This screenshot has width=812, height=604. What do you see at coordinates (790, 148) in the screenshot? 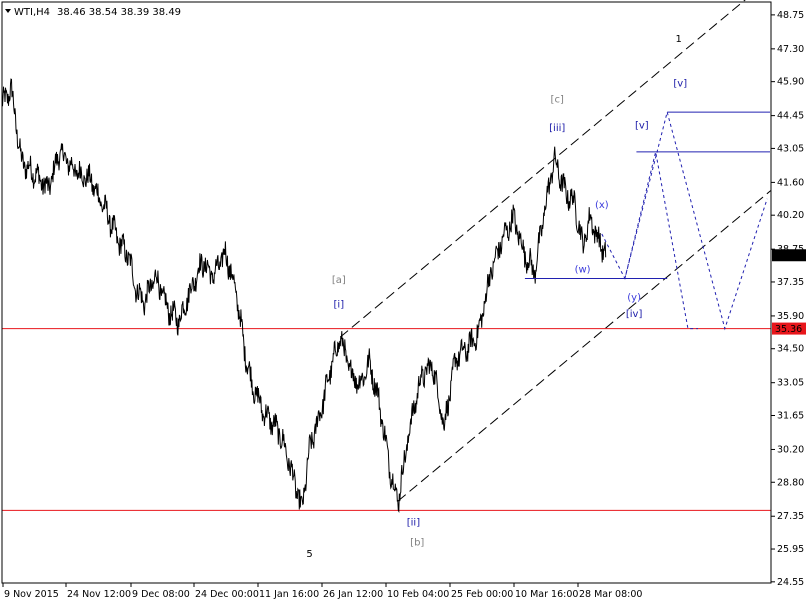
I see `y-tick-label: 43.05` at bounding box center [790, 148].